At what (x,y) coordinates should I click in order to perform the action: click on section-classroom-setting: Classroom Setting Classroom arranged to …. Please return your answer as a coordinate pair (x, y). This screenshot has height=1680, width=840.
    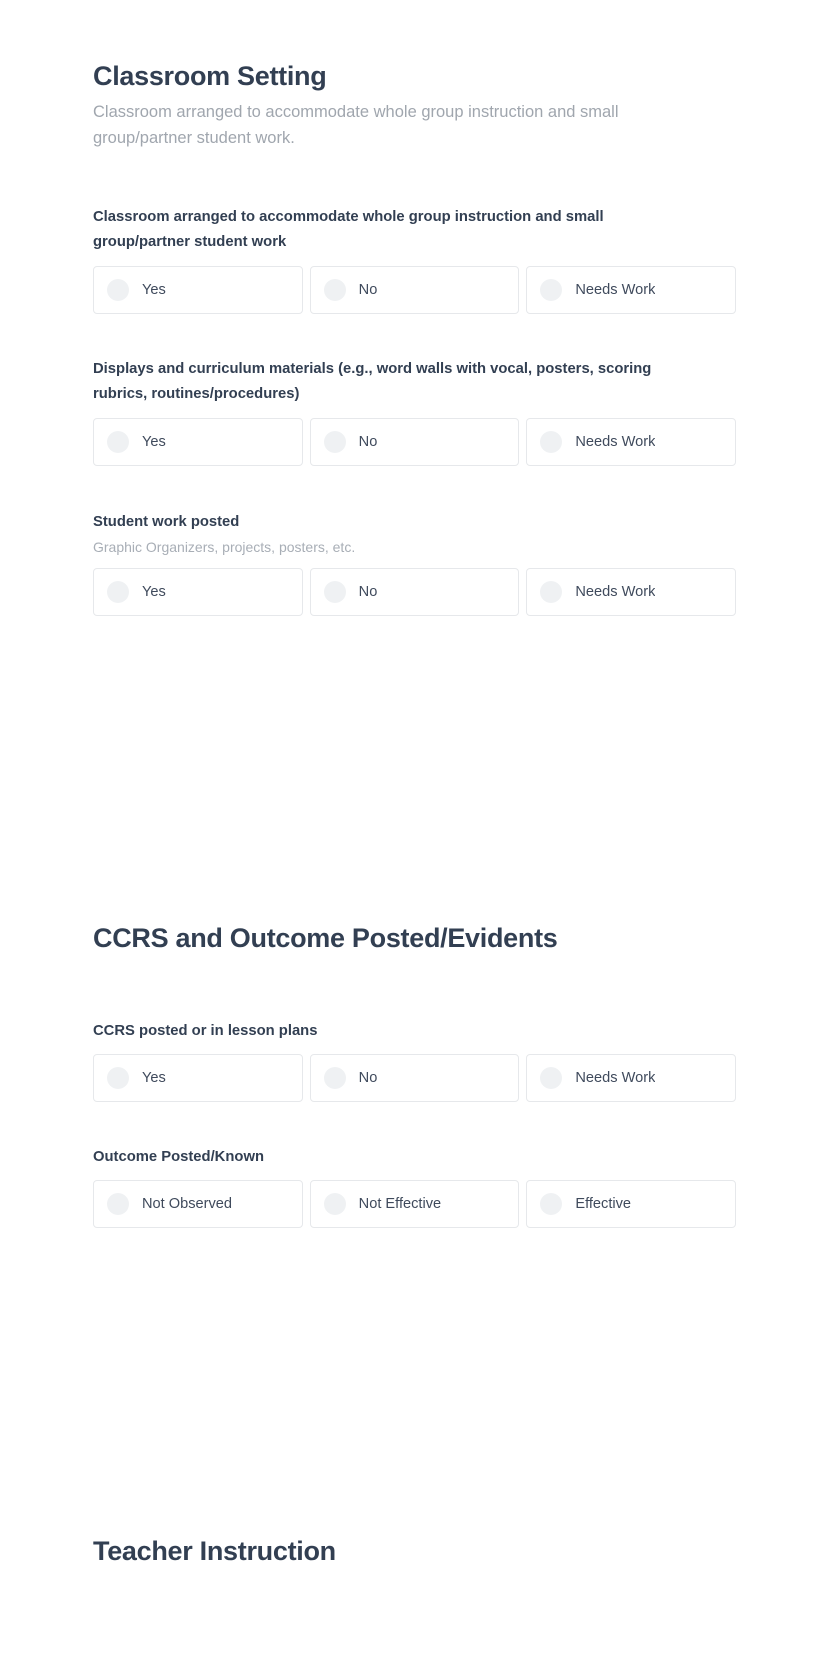
    Looking at the image, I should click on (414, 105).